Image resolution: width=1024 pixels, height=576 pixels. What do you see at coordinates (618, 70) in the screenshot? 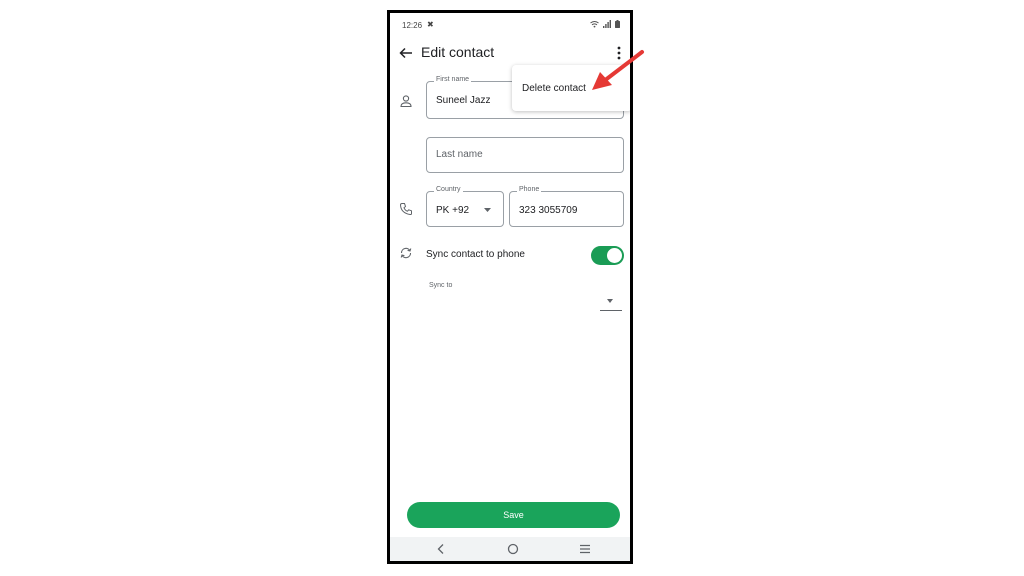
I see `annotation-arrow-icon` at bounding box center [618, 70].